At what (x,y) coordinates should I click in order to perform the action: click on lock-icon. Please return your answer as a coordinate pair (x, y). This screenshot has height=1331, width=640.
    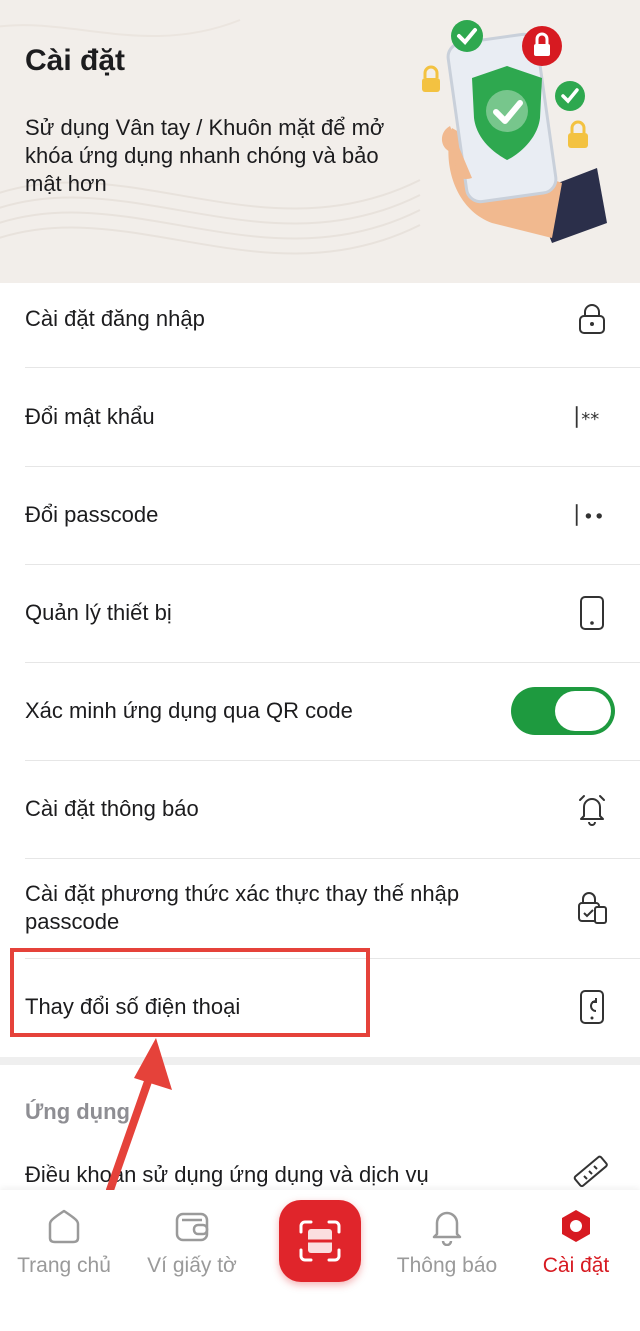
    Looking at the image, I should click on (592, 319).